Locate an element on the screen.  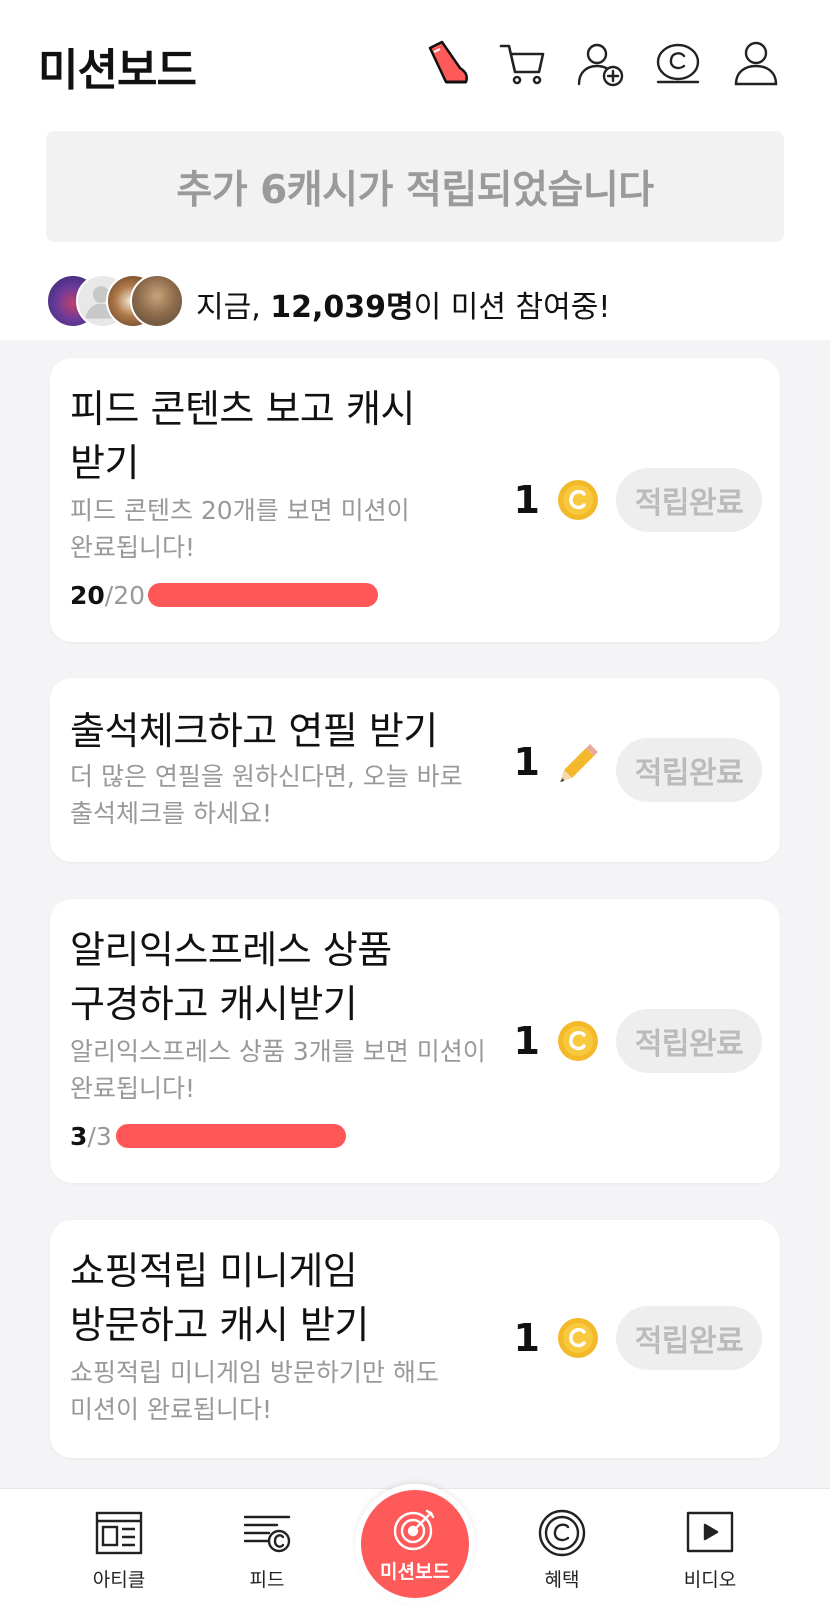
nav-item-feed: 피드 is located at coordinates (267, 1549).